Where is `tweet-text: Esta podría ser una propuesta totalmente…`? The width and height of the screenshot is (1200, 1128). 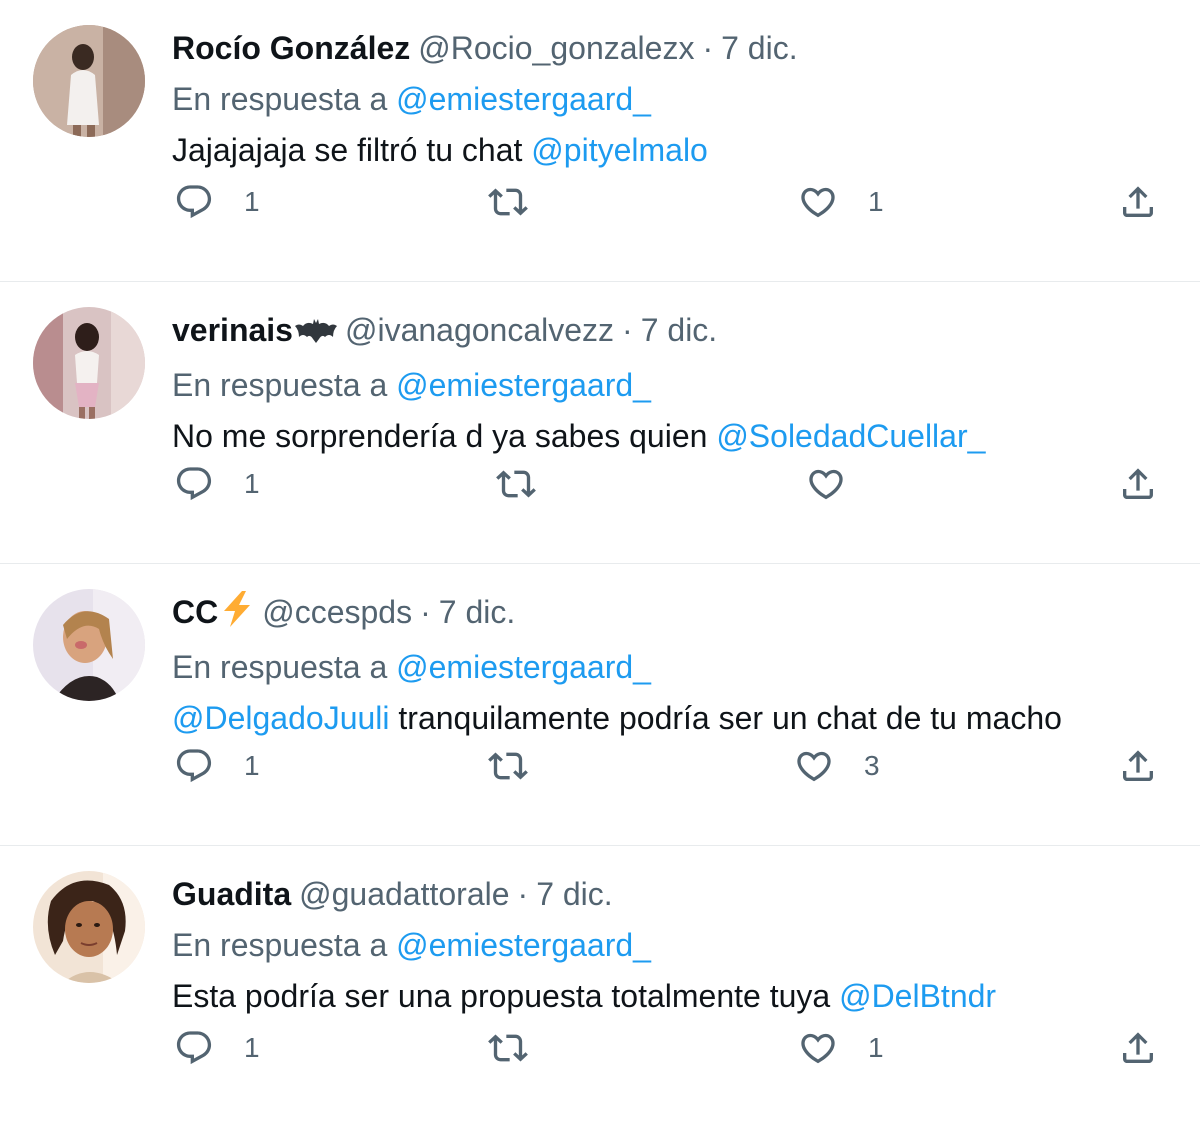
tweet-text: Esta podría ser una propuesta totalmente… is located at coordinates (666, 996).